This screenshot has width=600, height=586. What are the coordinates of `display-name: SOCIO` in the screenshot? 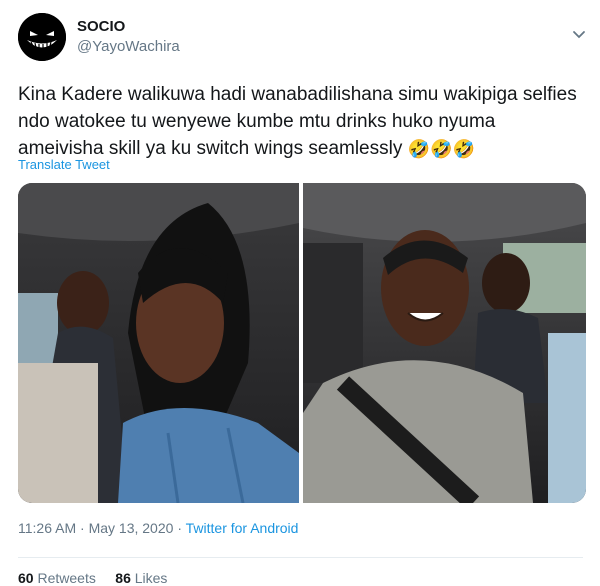 It's located at (101, 26).